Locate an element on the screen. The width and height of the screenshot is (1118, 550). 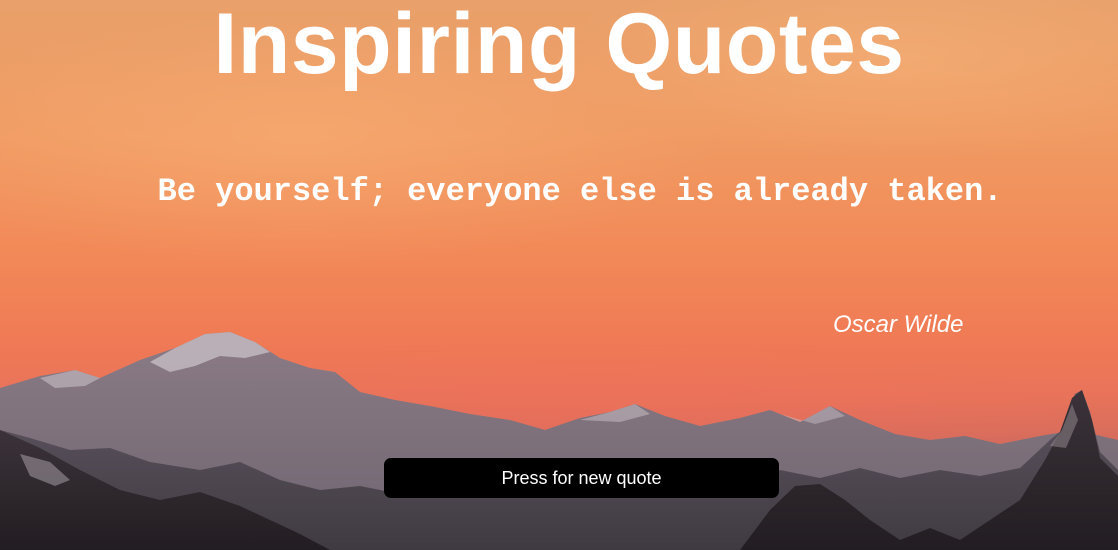
new-quote-button: Press for new quote is located at coordinates (581, 478).